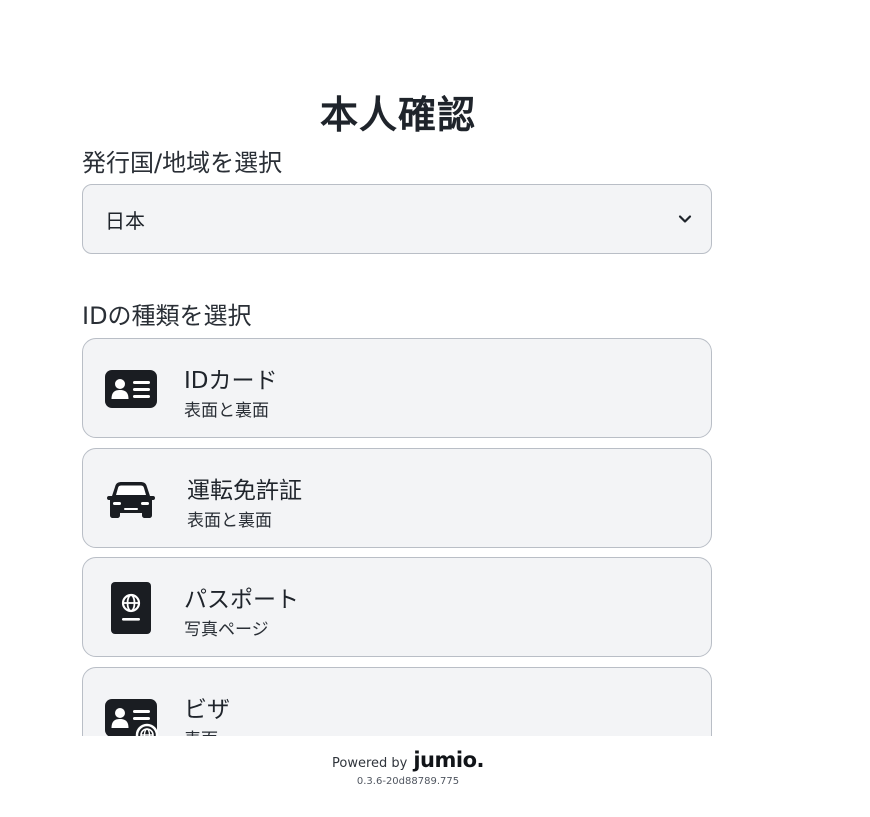 The width and height of the screenshot is (870, 817). What do you see at coordinates (226, 630) in the screenshot?
I see `id-type-subtitle: 写真ページ` at bounding box center [226, 630].